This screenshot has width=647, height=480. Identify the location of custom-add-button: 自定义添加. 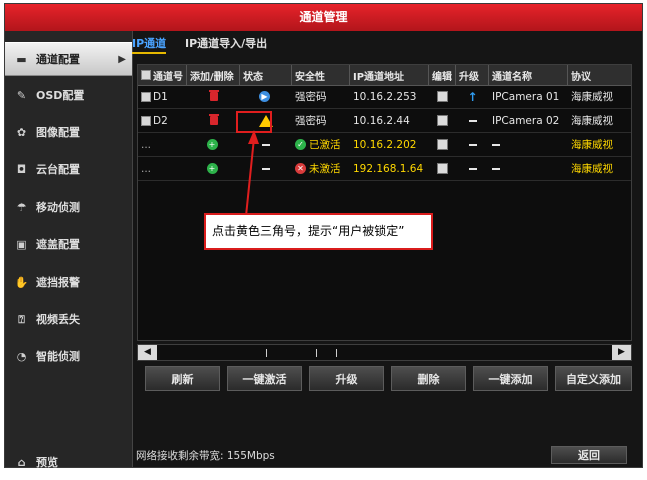
(593, 378).